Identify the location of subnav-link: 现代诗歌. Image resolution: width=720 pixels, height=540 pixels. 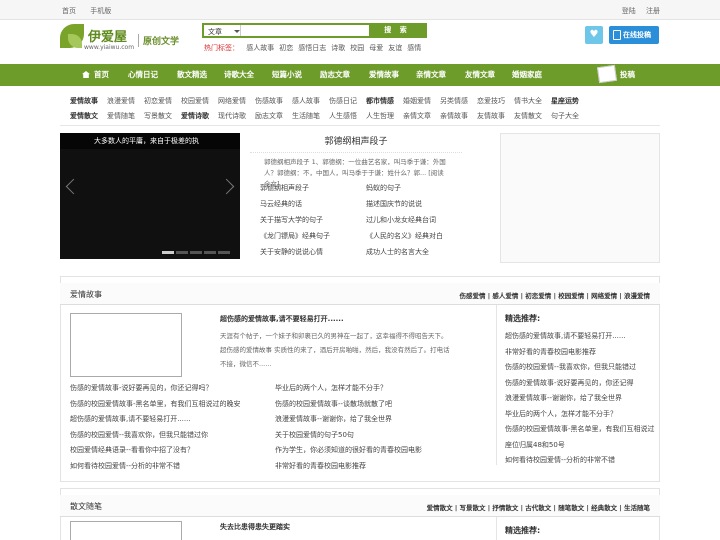
(232, 116).